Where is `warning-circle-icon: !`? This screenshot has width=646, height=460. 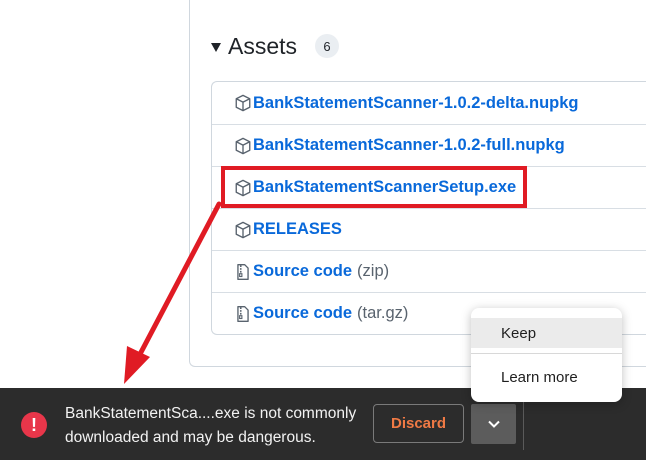
warning-circle-icon: ! is located at coordinates (34, 425).